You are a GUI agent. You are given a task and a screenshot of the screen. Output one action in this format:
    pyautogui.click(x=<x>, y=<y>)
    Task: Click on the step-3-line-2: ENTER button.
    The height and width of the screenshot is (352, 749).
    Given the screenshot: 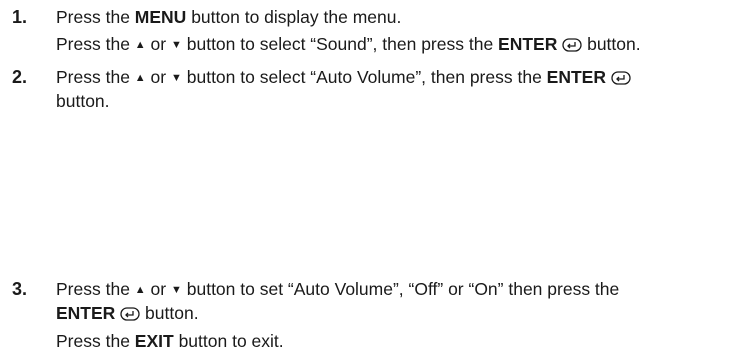 What is the action you would take?
    pyautogui.click(x=127, y=313)
    